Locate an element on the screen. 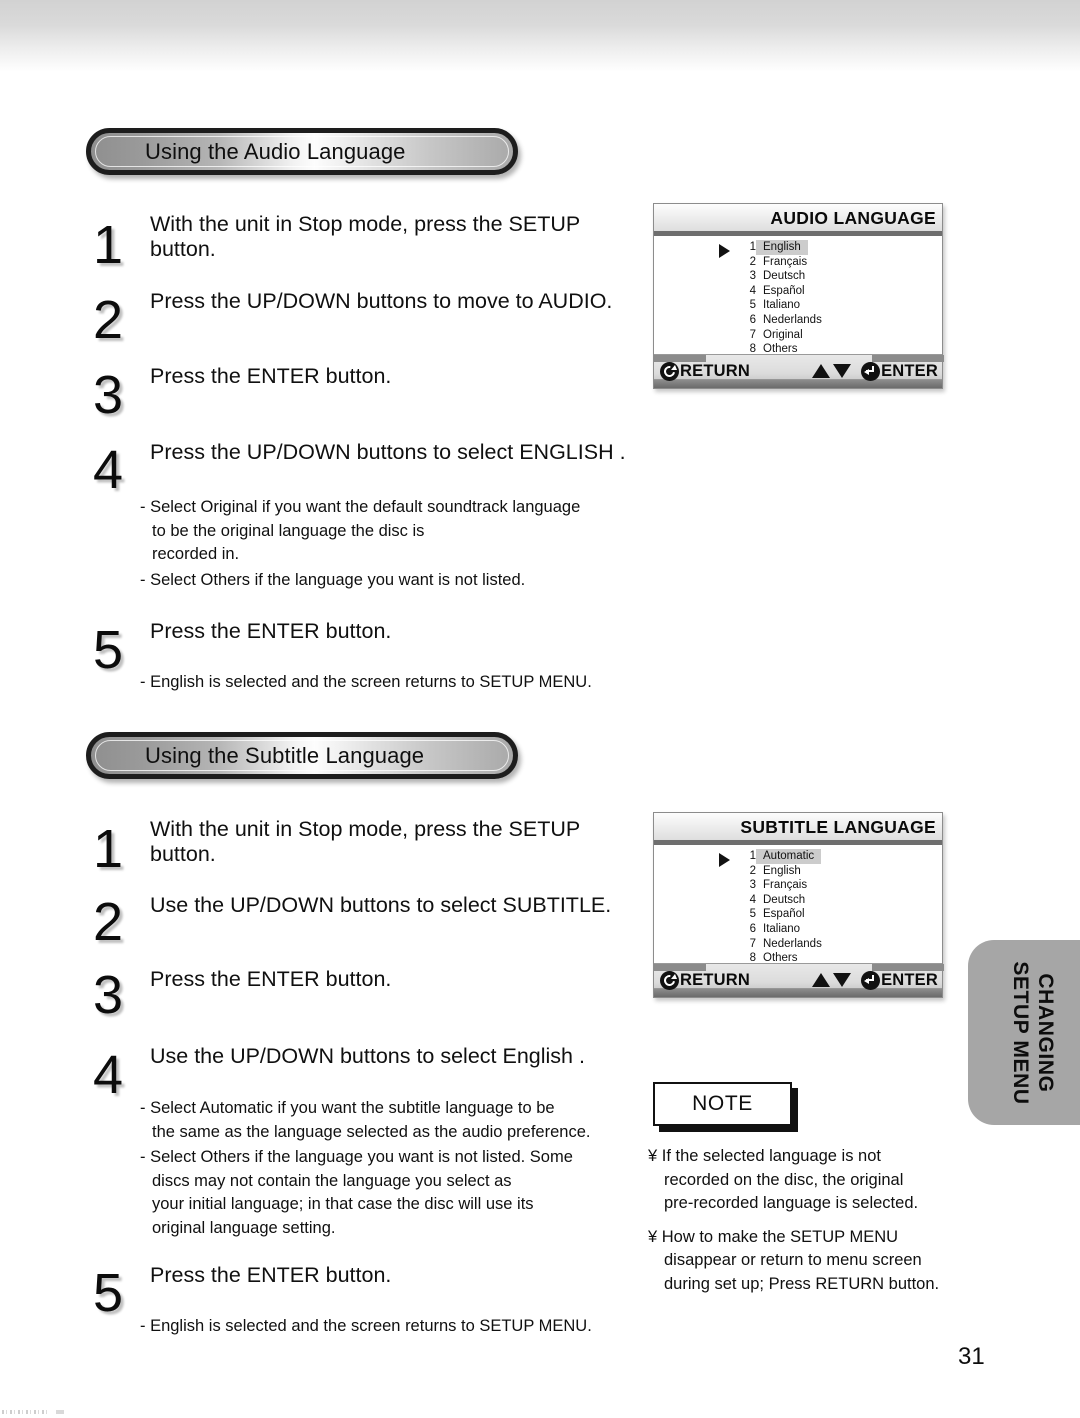 This screenshot has width=1080, height=1418. osd-footer-subtitle: RETURN ENTER is located at coordinates (799, 980).